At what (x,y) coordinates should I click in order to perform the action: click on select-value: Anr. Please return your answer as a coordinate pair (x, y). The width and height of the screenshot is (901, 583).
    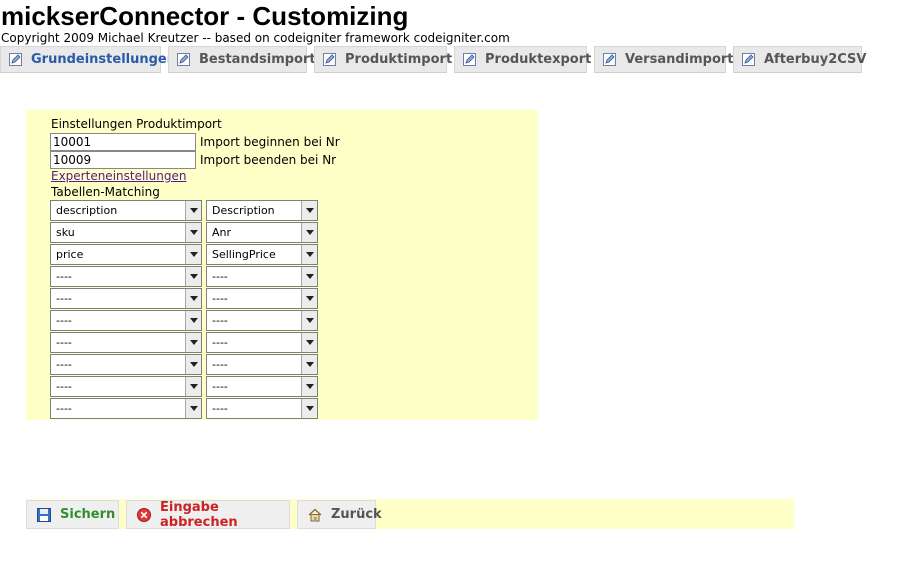
    Looking at the image, I should click on (222, 232).